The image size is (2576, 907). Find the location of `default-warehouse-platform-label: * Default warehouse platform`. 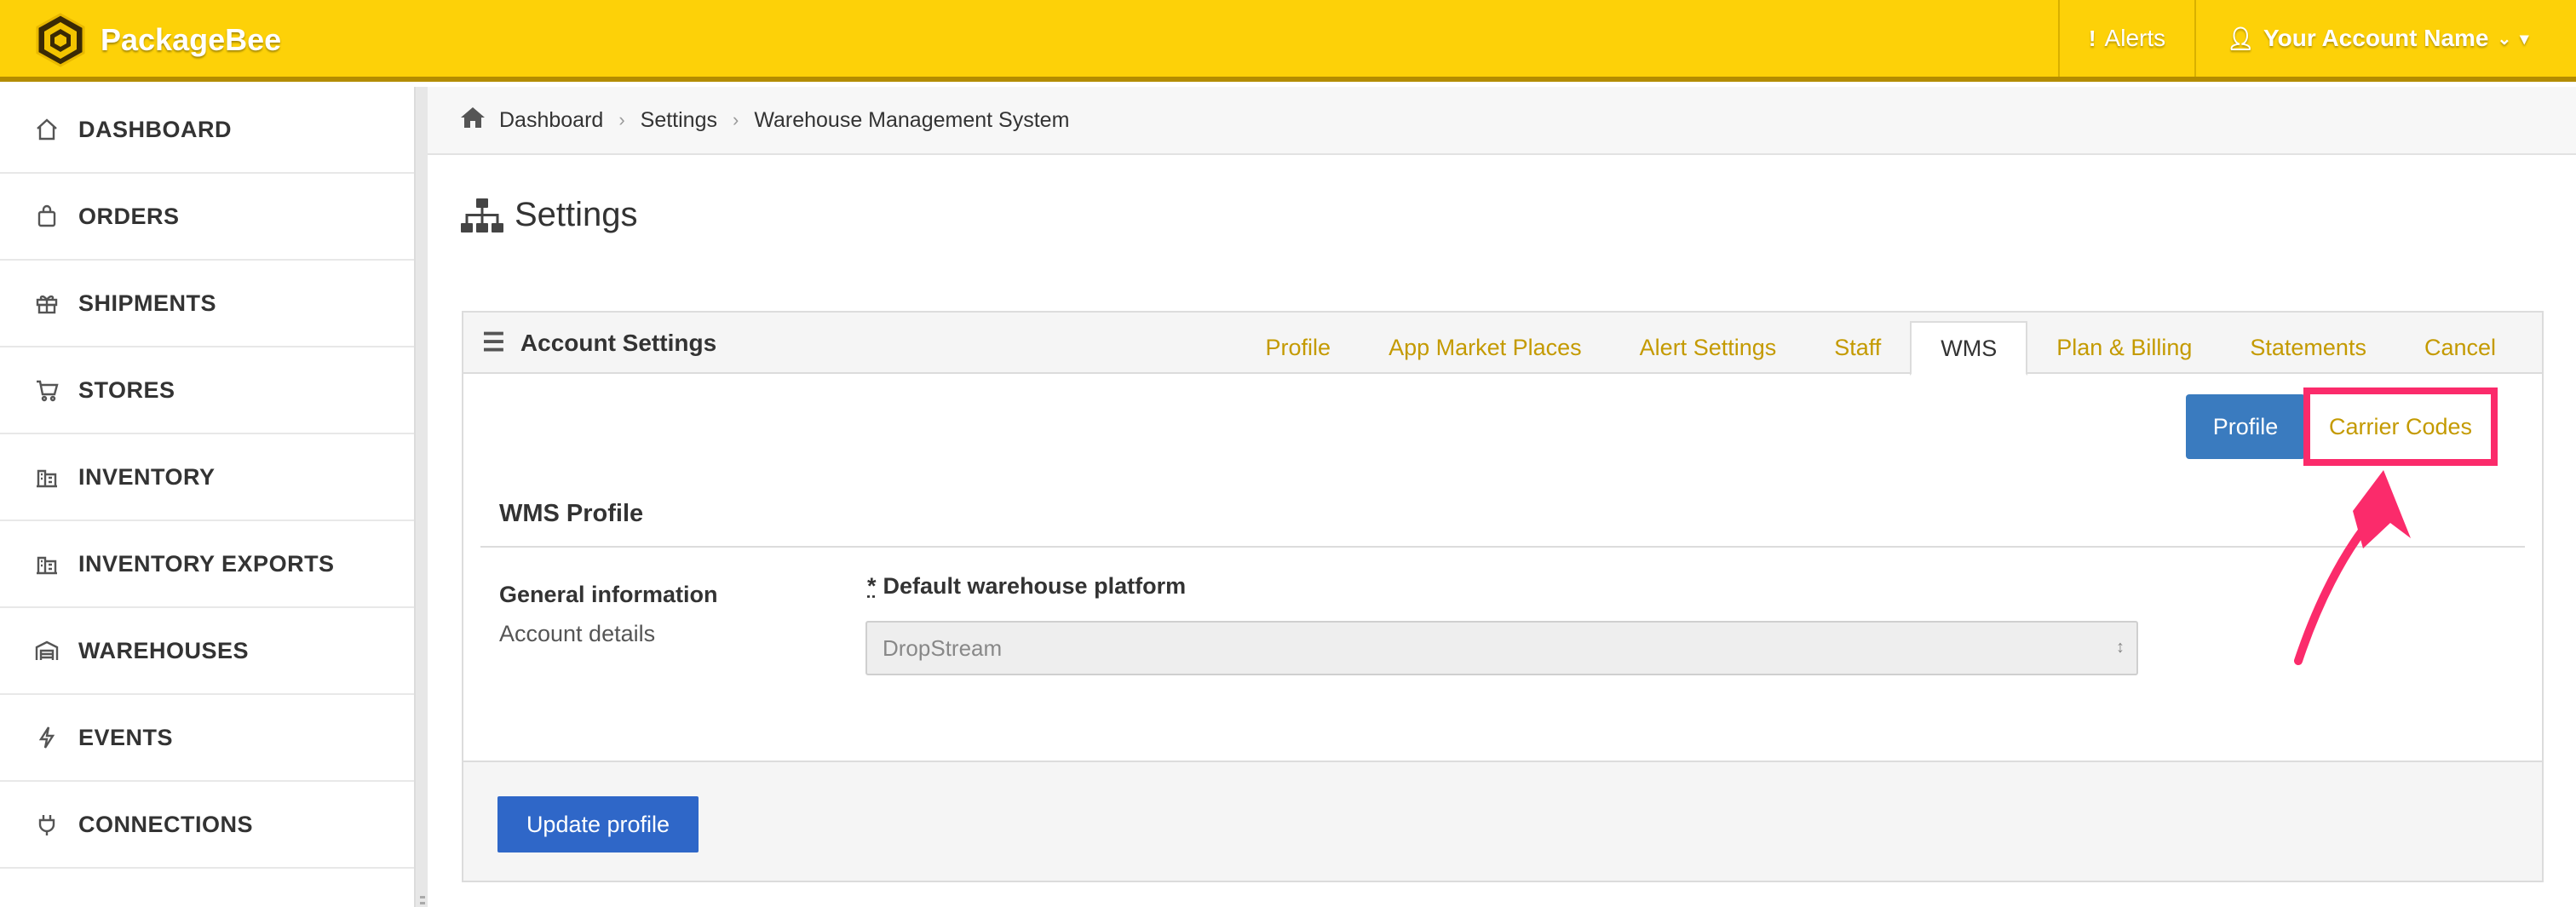

default-warehouse-platform-label: * Default warehouse platform is located at coordinates (1027, 586).